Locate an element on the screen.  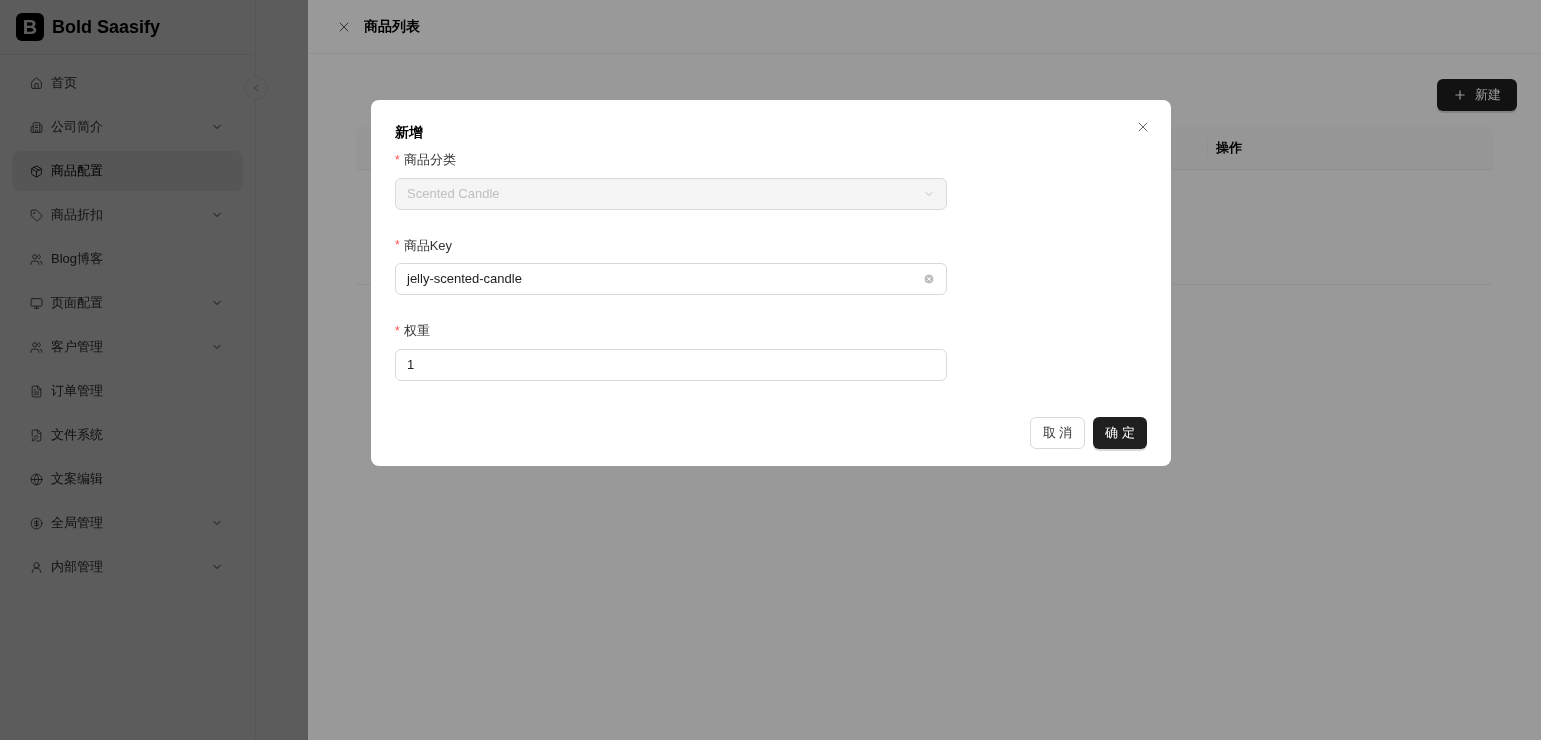
sidebar-item: 文件系统 is located at coordinates (127, 435).